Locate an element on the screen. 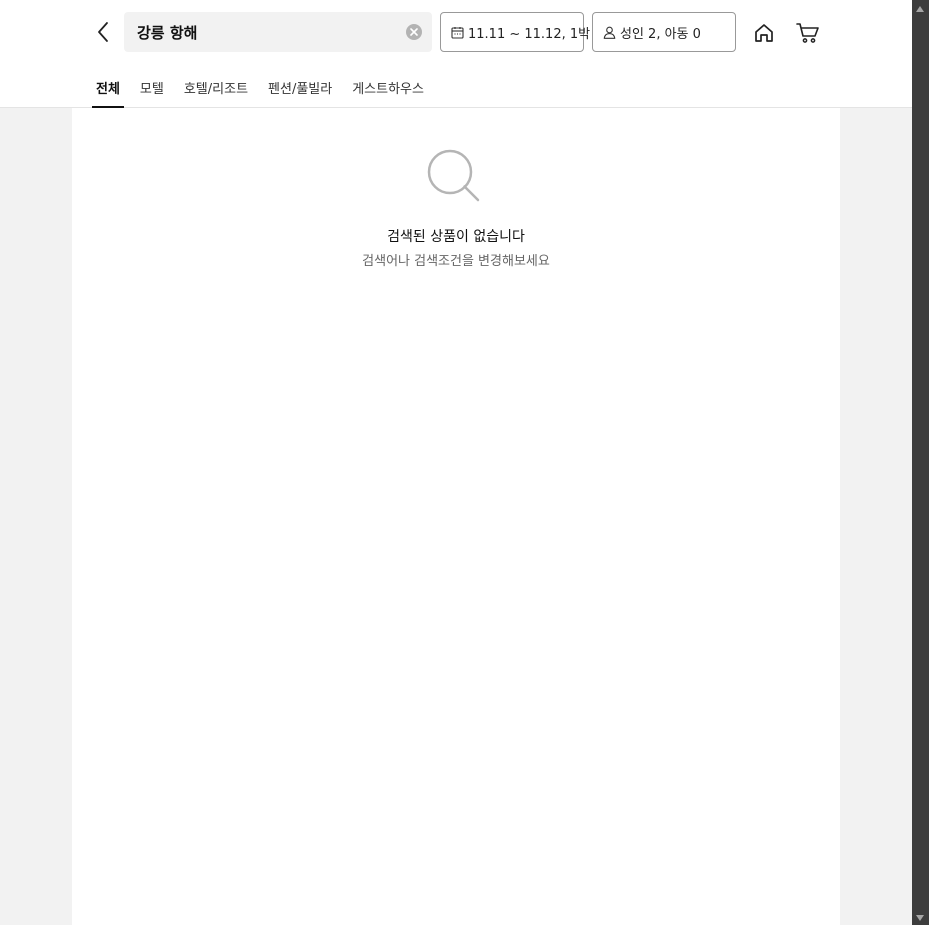 This screenshot has height=925, width=929. scroll-up-arrow-icon is located at coordinates (920, 9).